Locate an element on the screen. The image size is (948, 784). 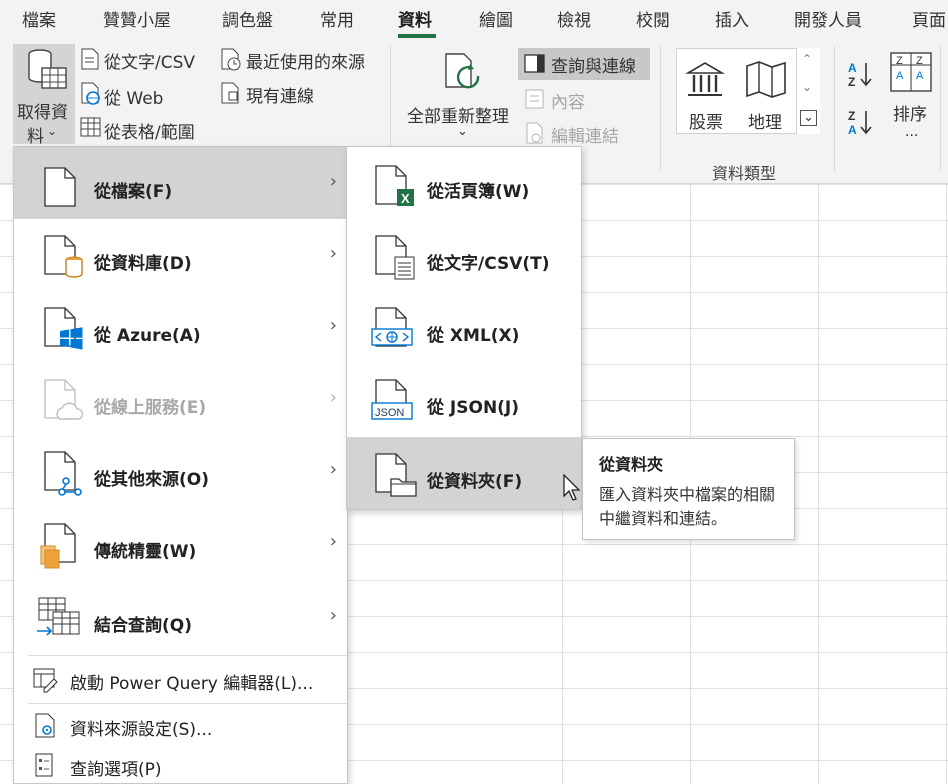
from-table-button: 從表格/範圍 is located at coordinates (149, 130).